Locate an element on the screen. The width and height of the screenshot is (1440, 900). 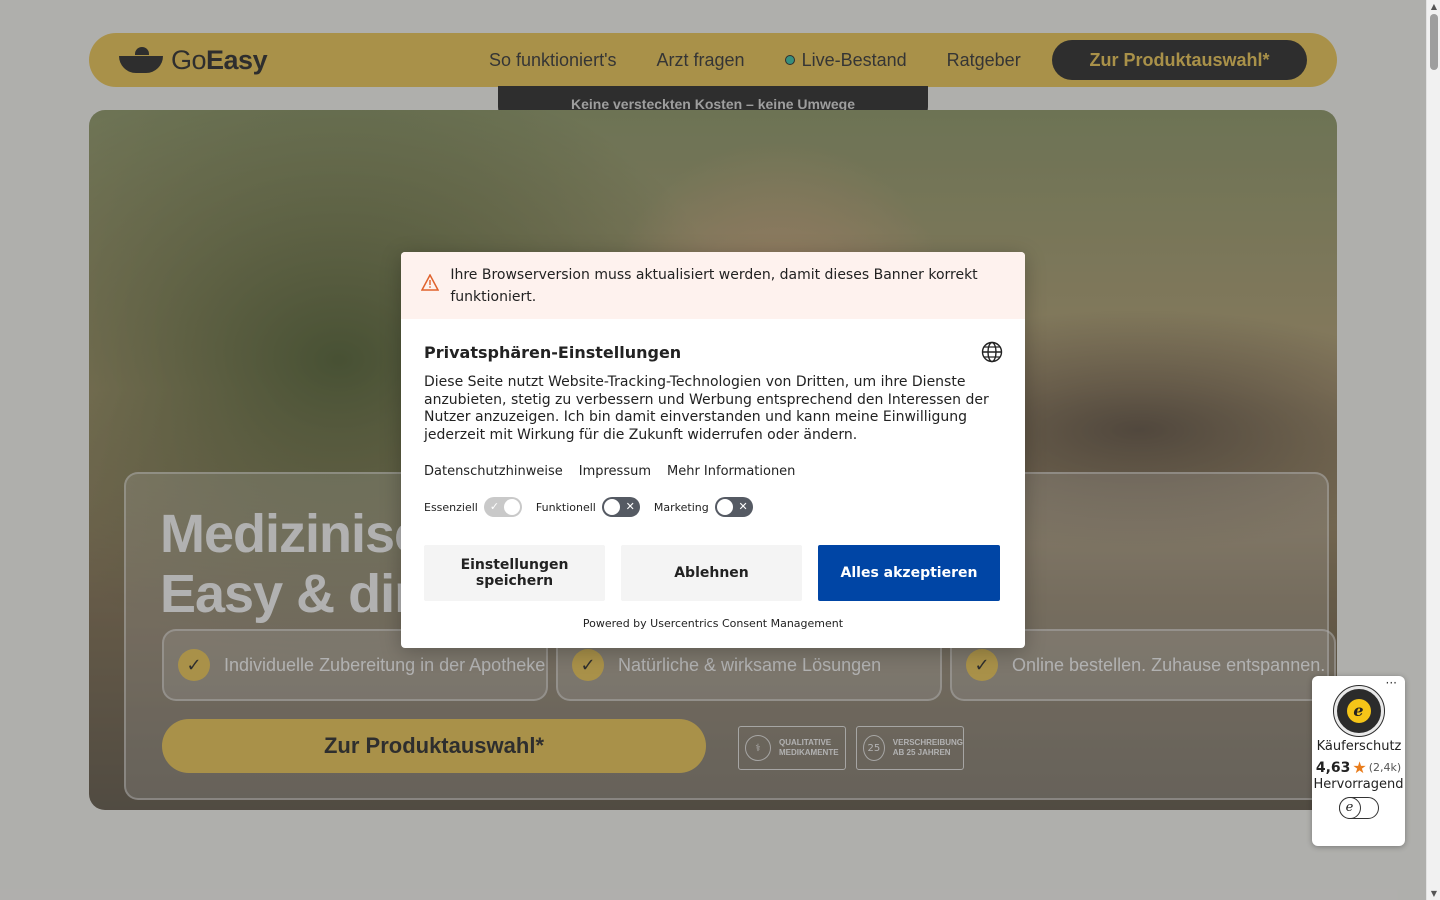
vertical-scrollbar: ▲ ▼ is located at coordinates (1433, 450).